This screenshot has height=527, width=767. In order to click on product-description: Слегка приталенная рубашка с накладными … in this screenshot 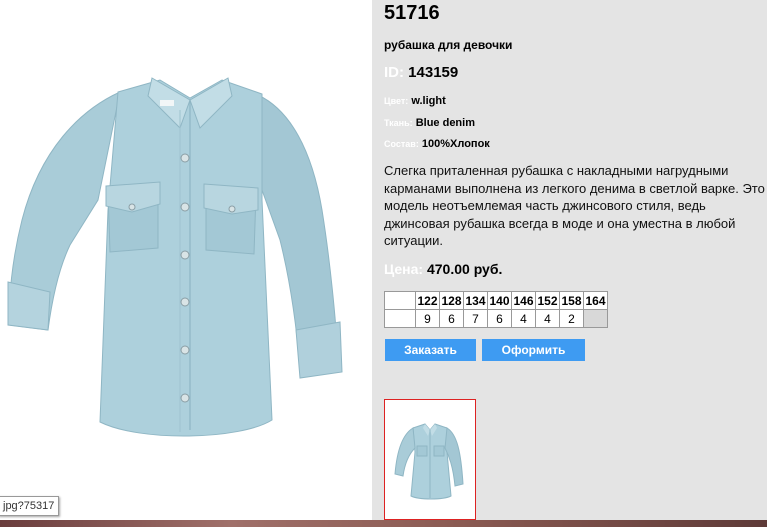, I will do `click(574, 205)`.